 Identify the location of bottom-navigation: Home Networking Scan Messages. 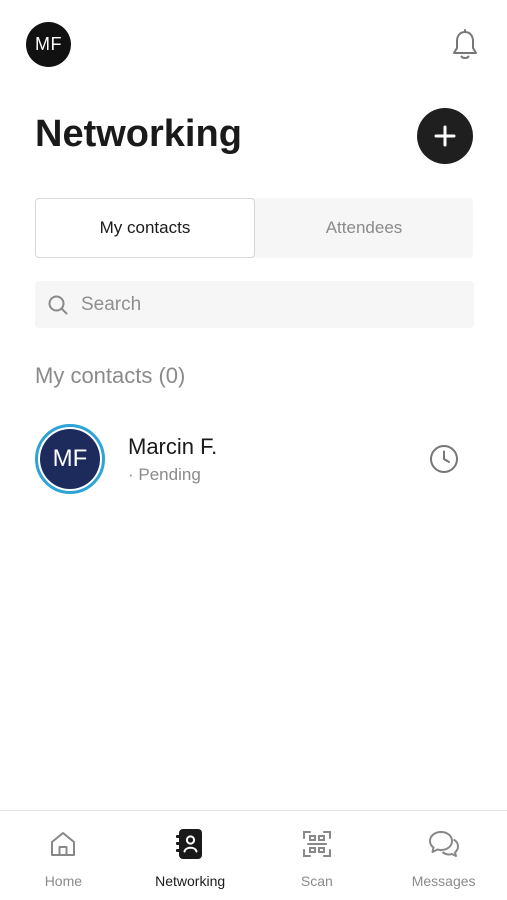
(253, 855).